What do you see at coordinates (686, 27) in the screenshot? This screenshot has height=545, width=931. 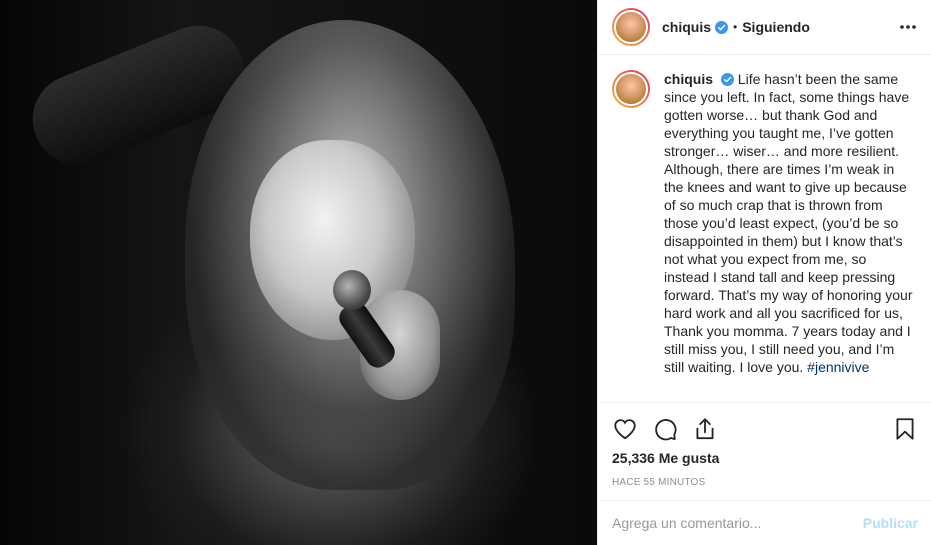 I see `author-username: chiquis` at bounding box center [686, 27].